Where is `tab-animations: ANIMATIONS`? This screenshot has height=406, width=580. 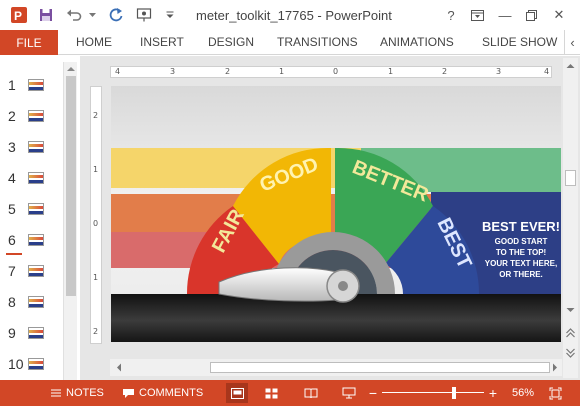 tab-animations: ANIMATIONS is located at coordinates (417, 42).